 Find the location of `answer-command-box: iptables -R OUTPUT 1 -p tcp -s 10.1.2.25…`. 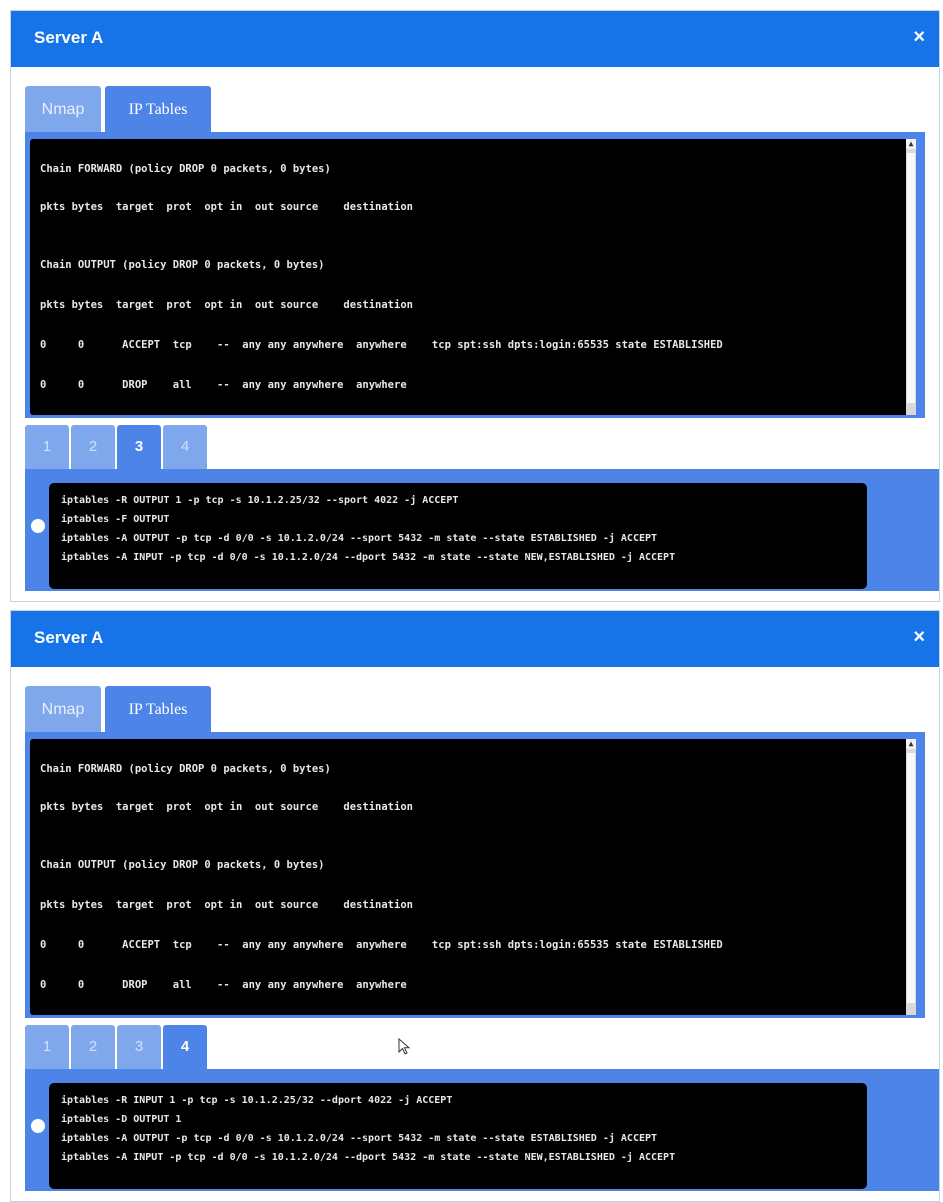

answer-command-box: iptables -R OUTPUT 1 -p tcp -s 10.1.2.25… is located at coordinates (458, 536).